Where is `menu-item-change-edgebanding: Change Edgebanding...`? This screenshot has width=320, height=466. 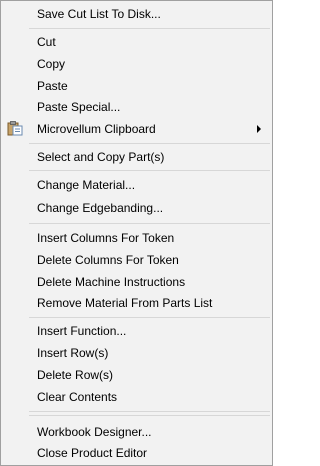 menu-item-change-edgebanding: Change Edgebanding... is located at coordinates (100, 208).